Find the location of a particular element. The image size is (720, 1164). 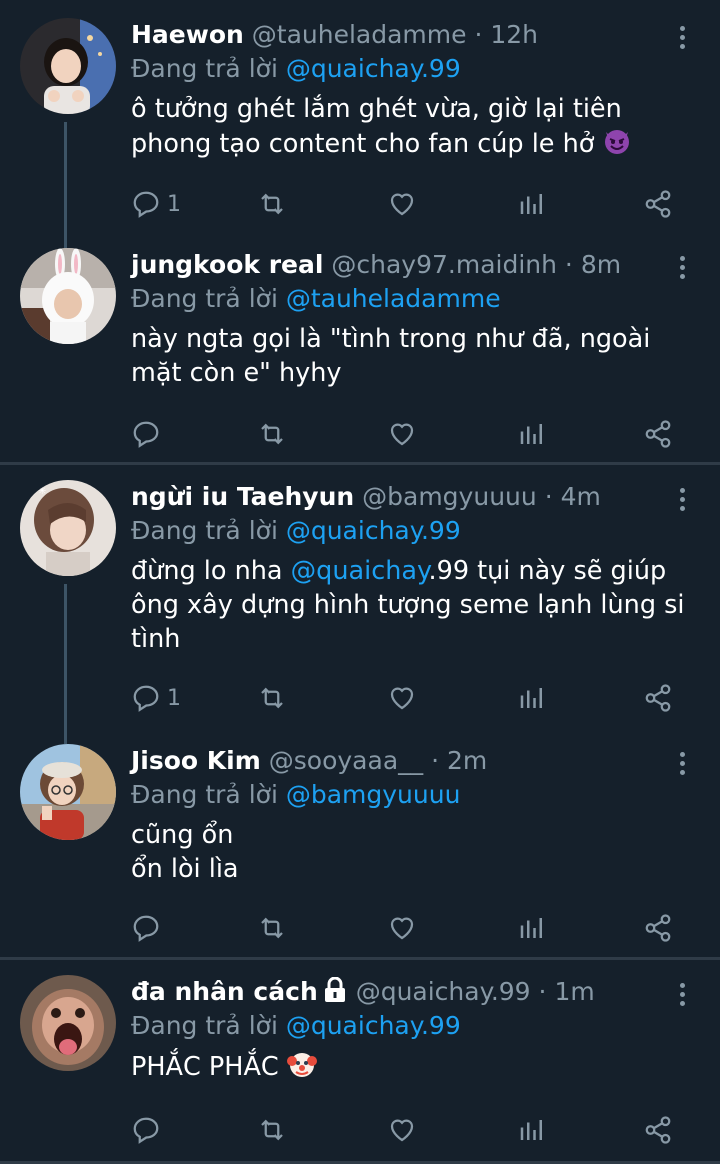

user-handle: @bamgyuuuu is located at coordinates (449, 496).